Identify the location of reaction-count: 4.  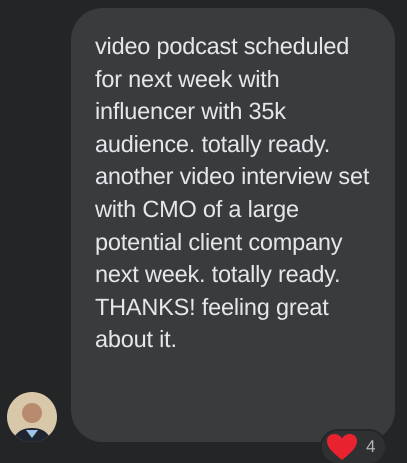
(371, 447).